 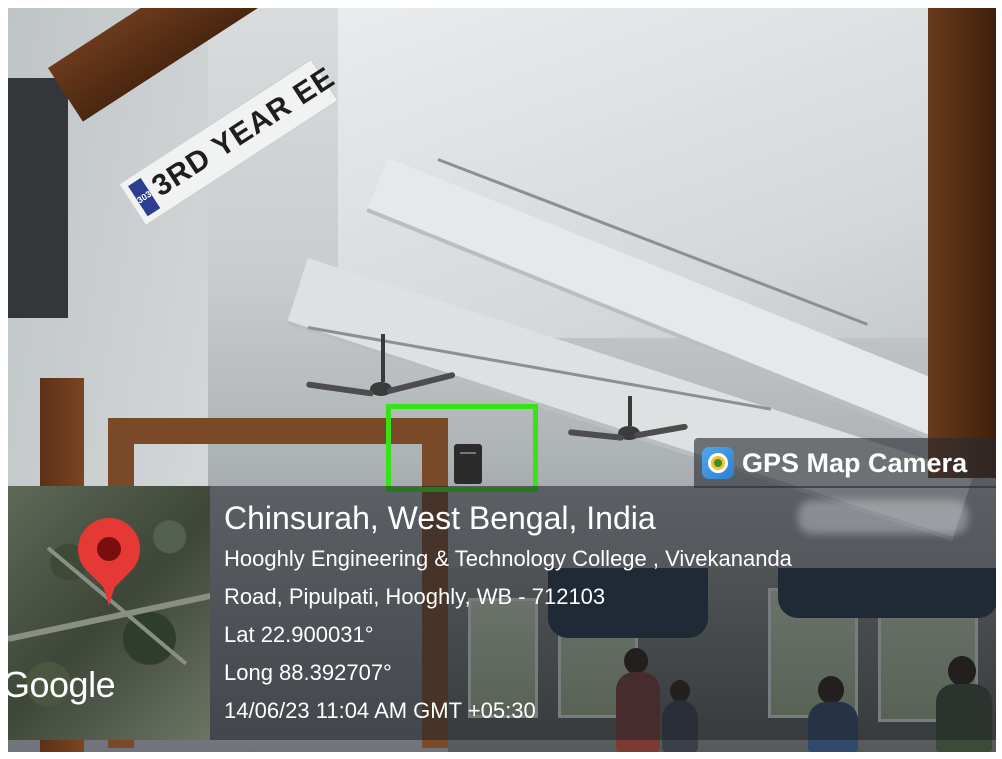 I want to click on dark-corner, so click(x=38, y=198).